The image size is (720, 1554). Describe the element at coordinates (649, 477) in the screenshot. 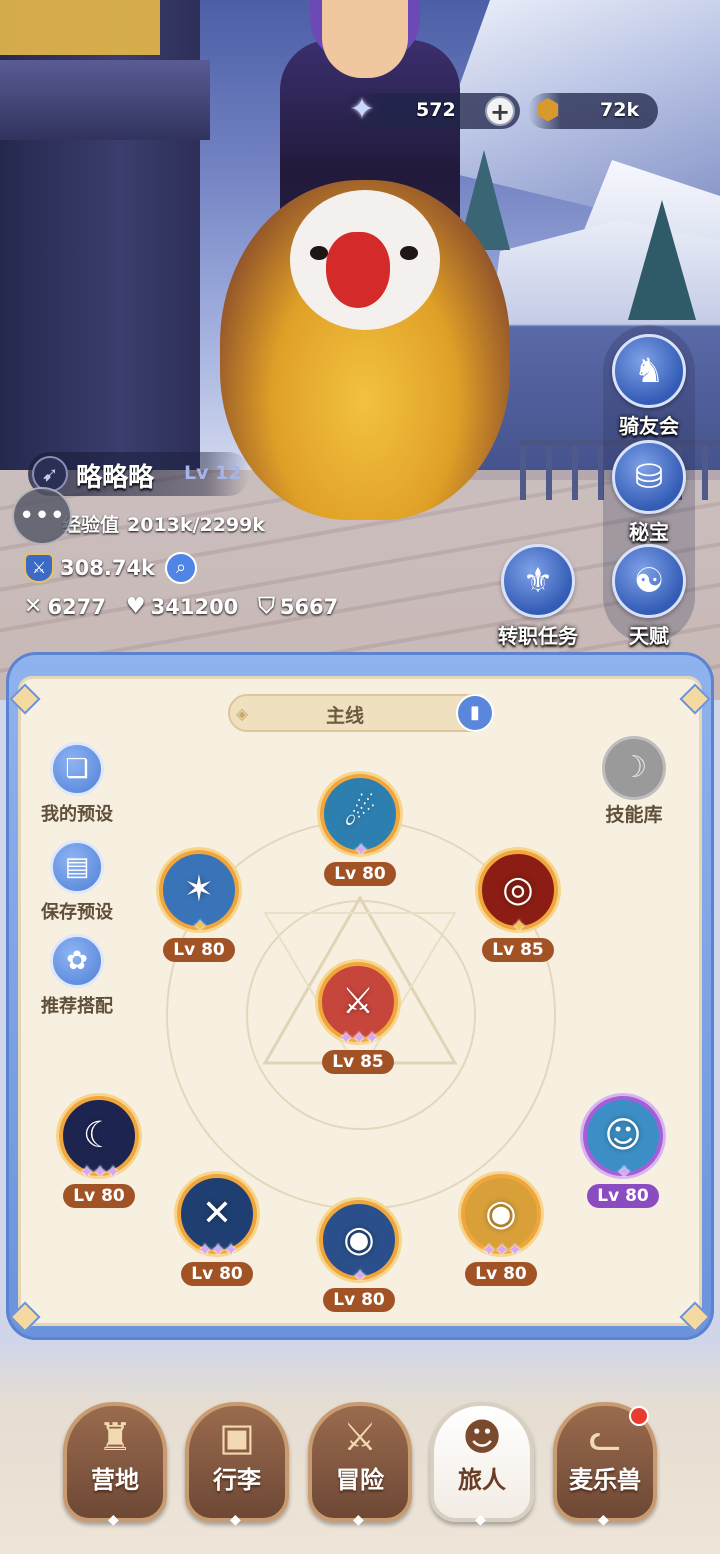

I see `treasure-chest-icon: ⛁` at that location.